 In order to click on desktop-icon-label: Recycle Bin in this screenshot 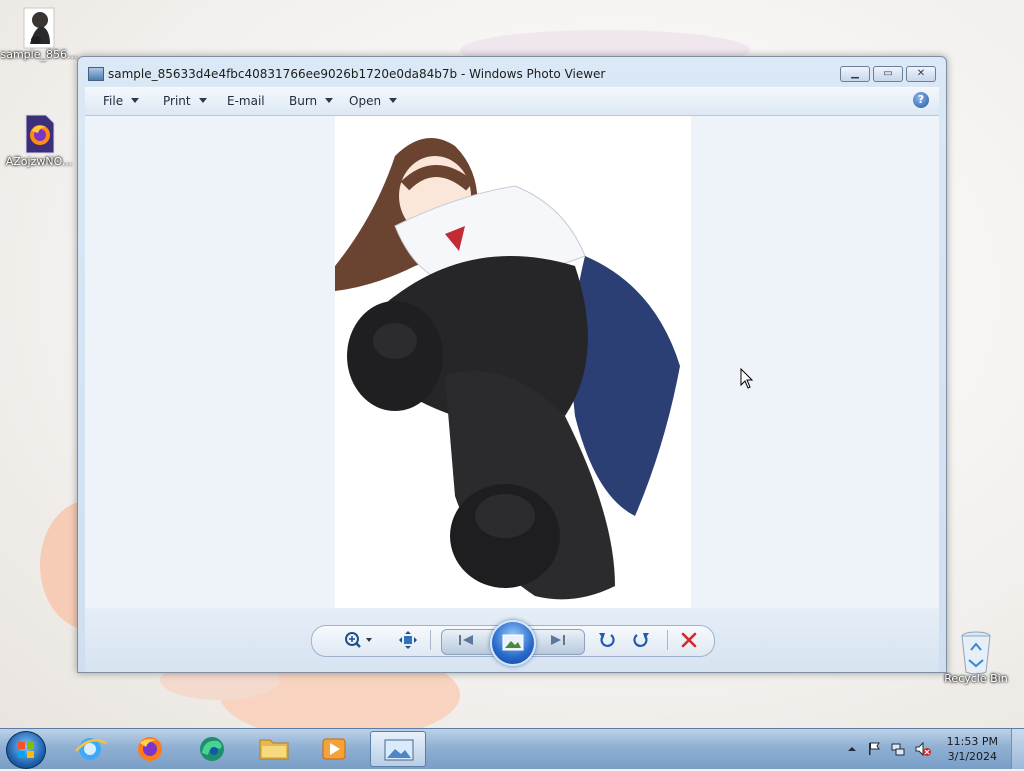, I will do `click(976, 678)`.